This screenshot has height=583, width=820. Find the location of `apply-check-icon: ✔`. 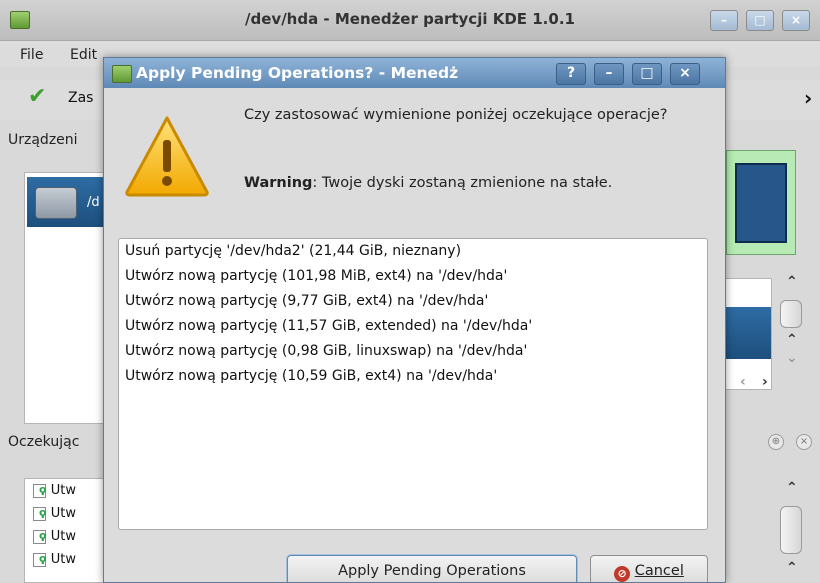

apply-check-icon: ✔ is located at coordinates (37, 96).